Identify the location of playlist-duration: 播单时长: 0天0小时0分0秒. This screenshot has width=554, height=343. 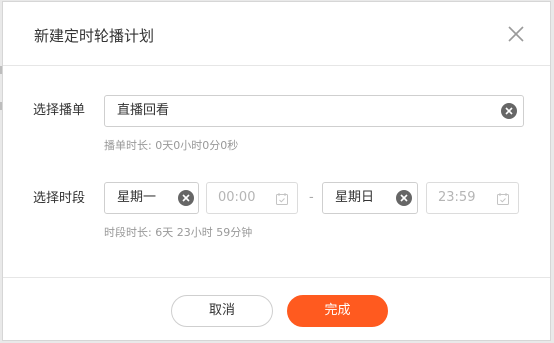
(171, 145).